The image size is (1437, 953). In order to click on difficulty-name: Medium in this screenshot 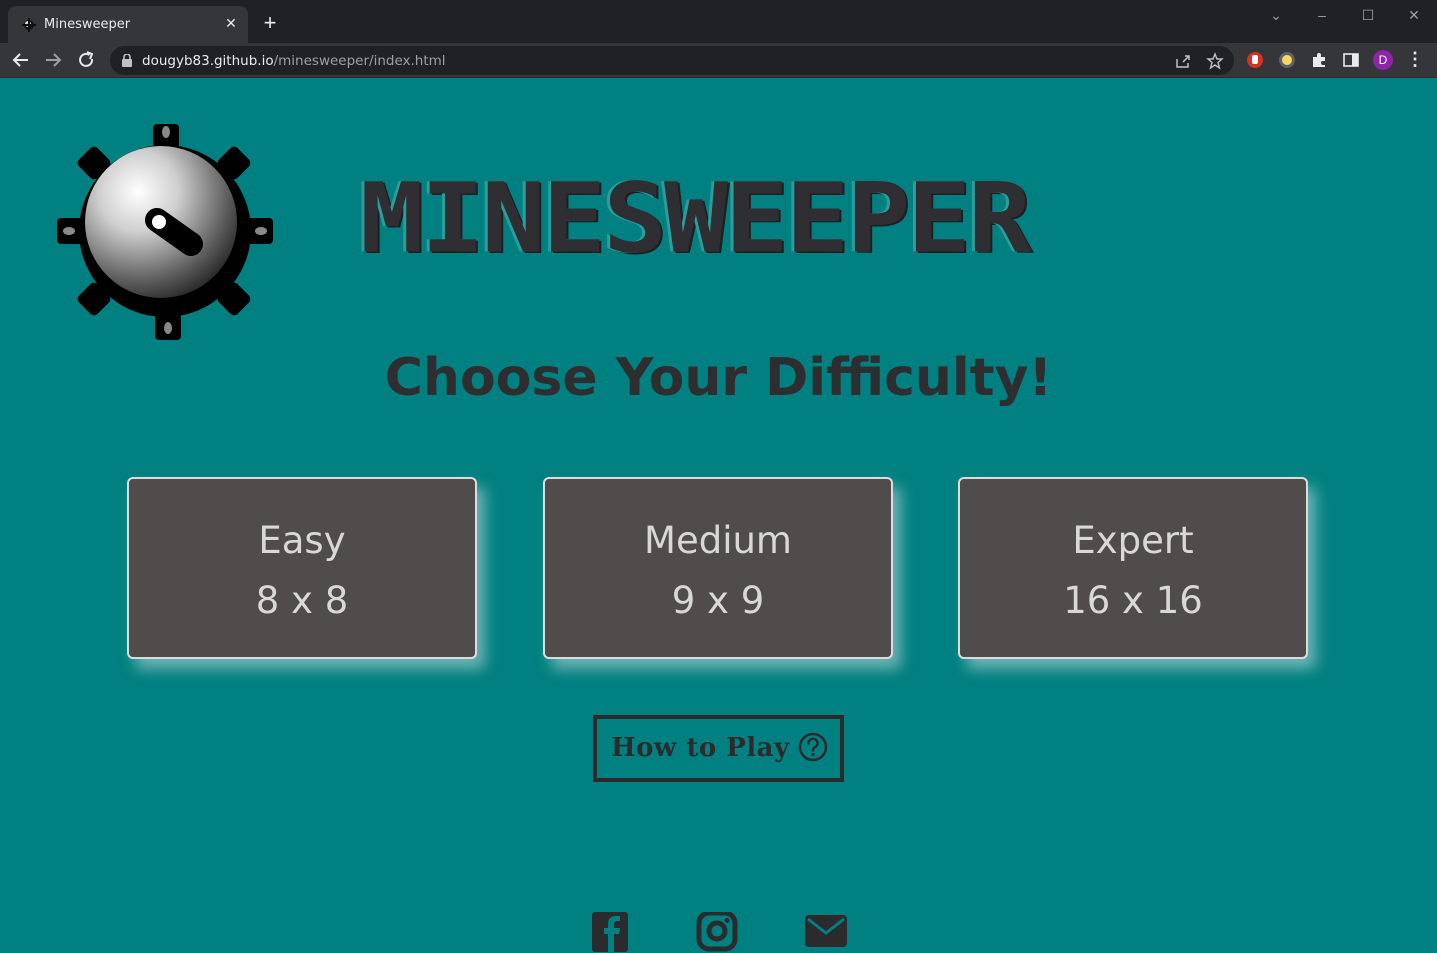, I will do `click(718, 540)`.